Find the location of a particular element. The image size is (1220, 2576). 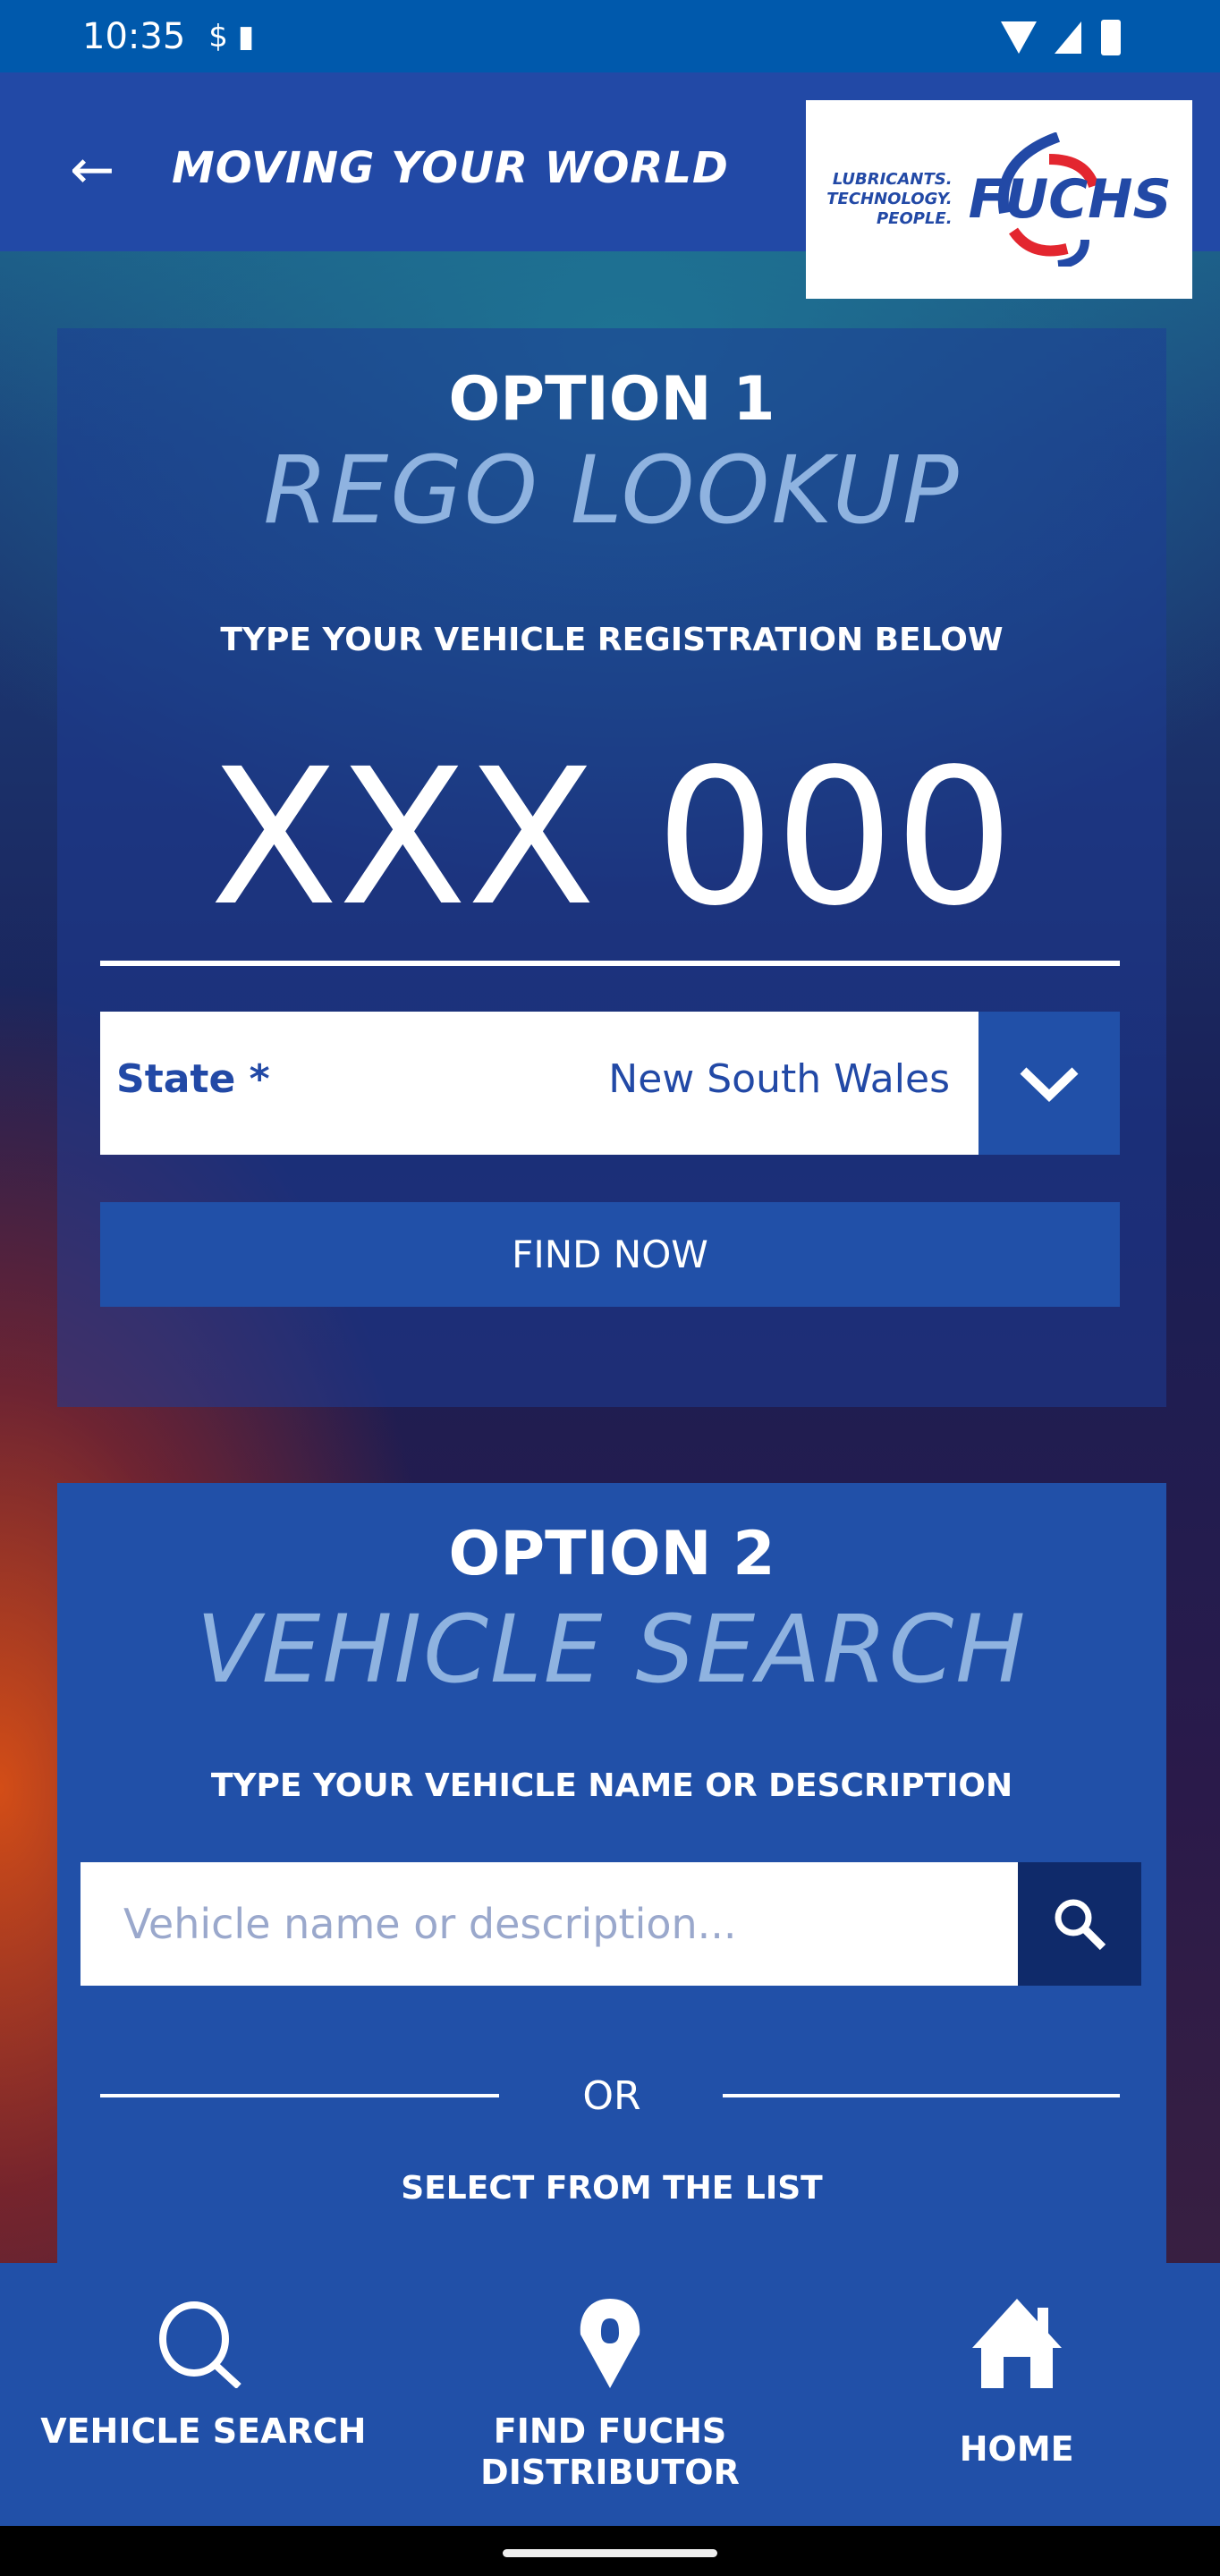

select-list-label: SELECT FROM THE LIST is located at coordinates (611, 2188).